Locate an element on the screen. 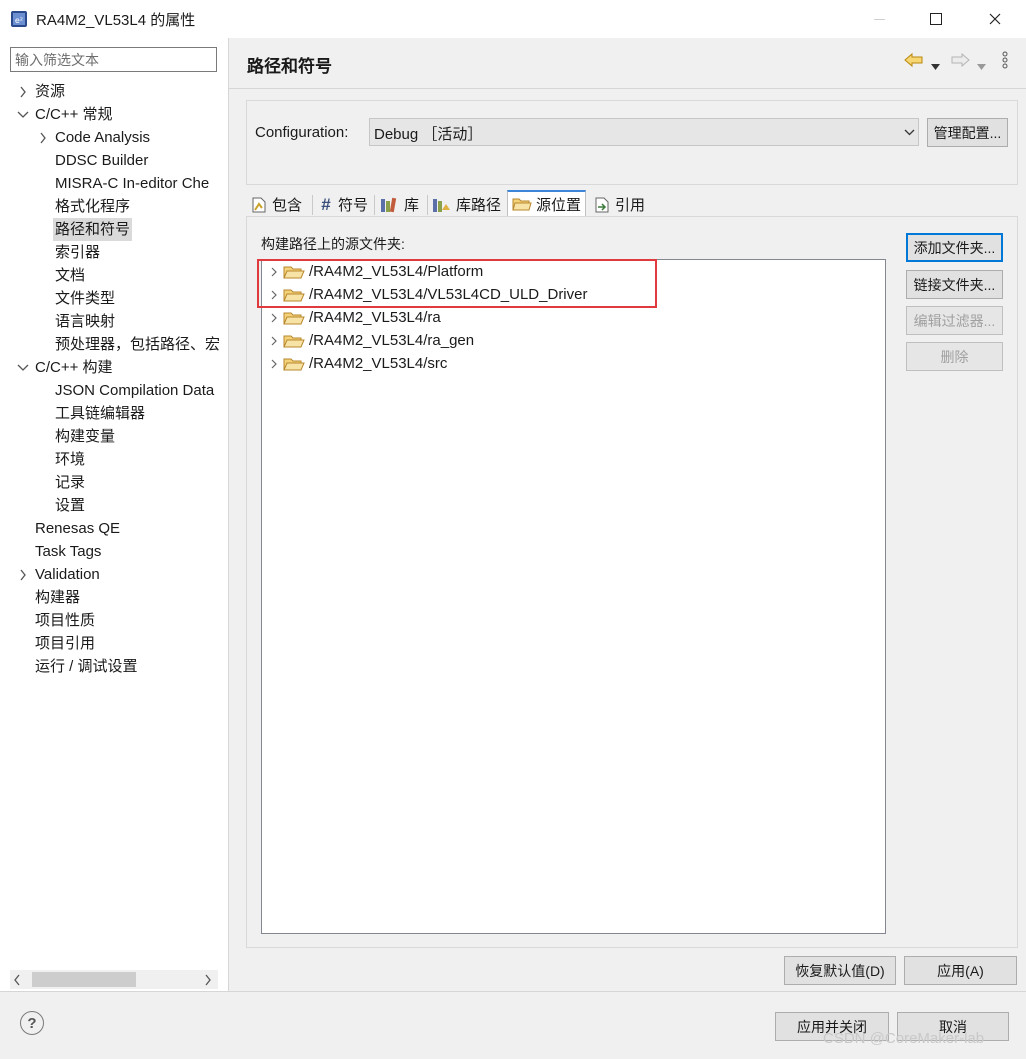 The image size is (1026, 1059). maximize-button is located at coordinates (936, 19).